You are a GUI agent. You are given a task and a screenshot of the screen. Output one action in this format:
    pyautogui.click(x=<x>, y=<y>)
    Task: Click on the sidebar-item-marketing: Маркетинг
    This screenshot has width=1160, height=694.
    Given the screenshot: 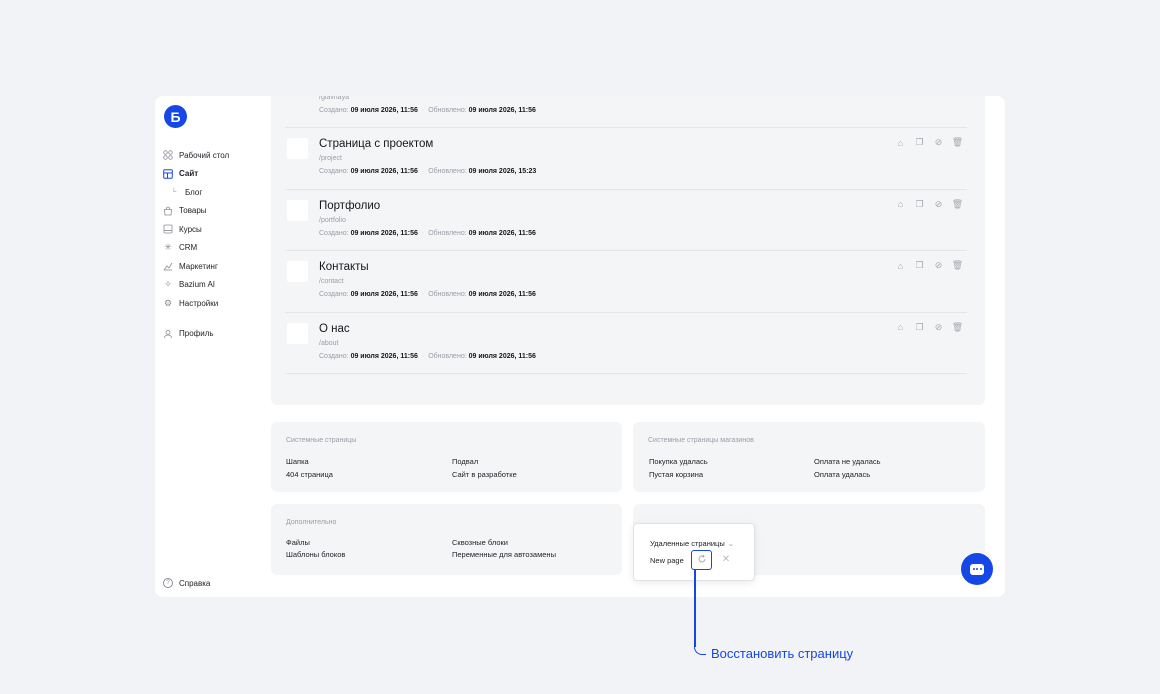 What is the action you would take?
    pyautogui.click(x=215, y=266)
    